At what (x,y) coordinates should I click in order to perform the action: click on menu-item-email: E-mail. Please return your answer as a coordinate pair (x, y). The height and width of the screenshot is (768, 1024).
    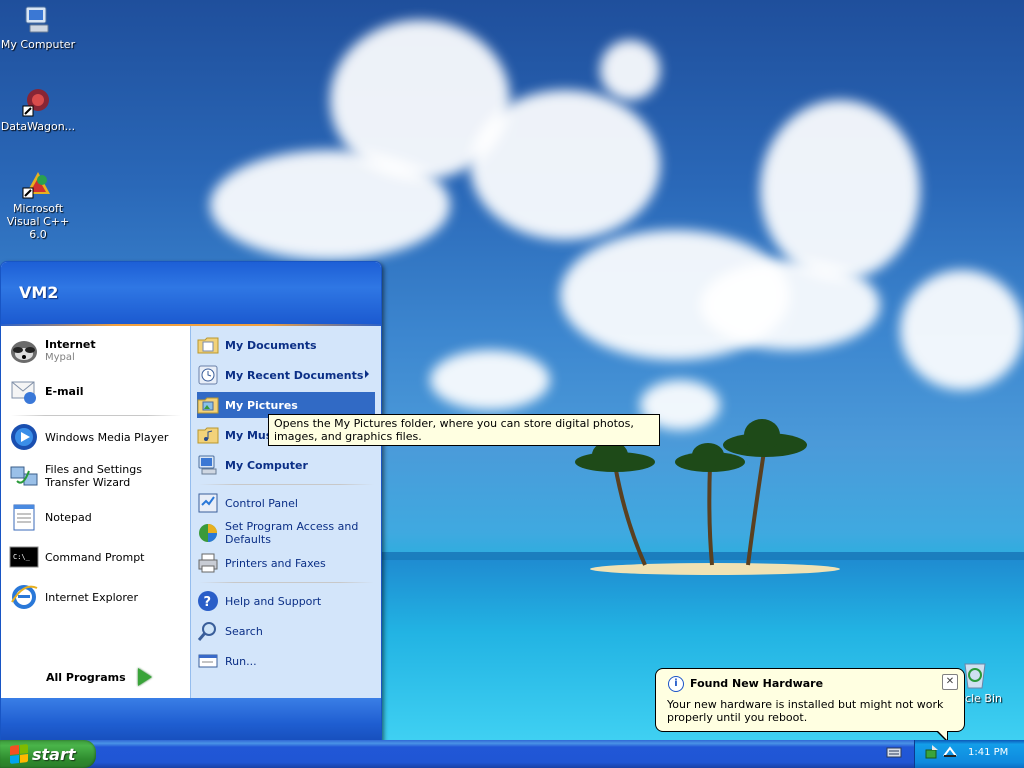
    Looking at the image, I should click on (96, 391).